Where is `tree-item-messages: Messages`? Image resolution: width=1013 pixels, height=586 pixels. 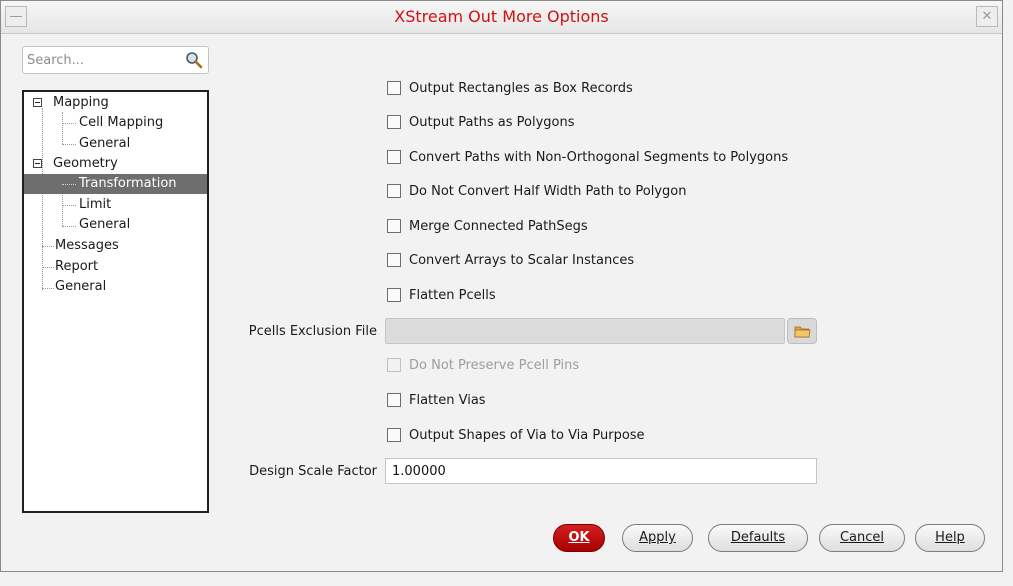
tree-item-messages: Messages is located at coordinates (87, 246).